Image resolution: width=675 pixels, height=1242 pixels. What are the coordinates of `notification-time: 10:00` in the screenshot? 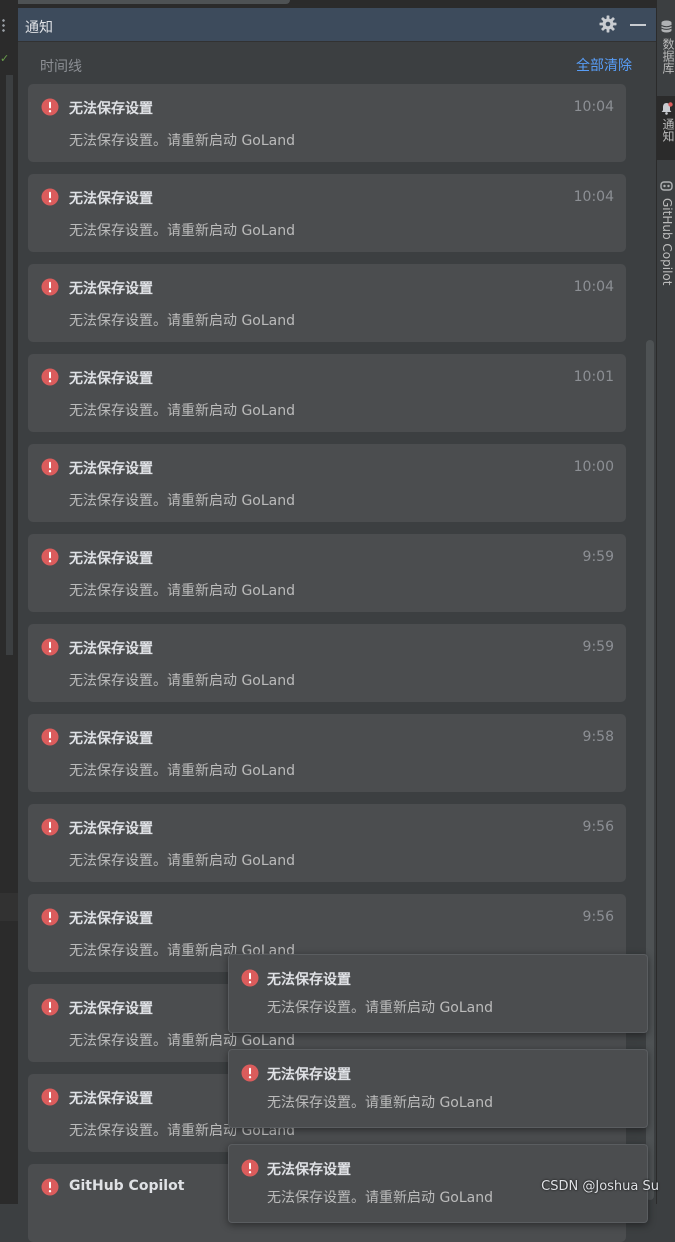 It's located at (593, 467).